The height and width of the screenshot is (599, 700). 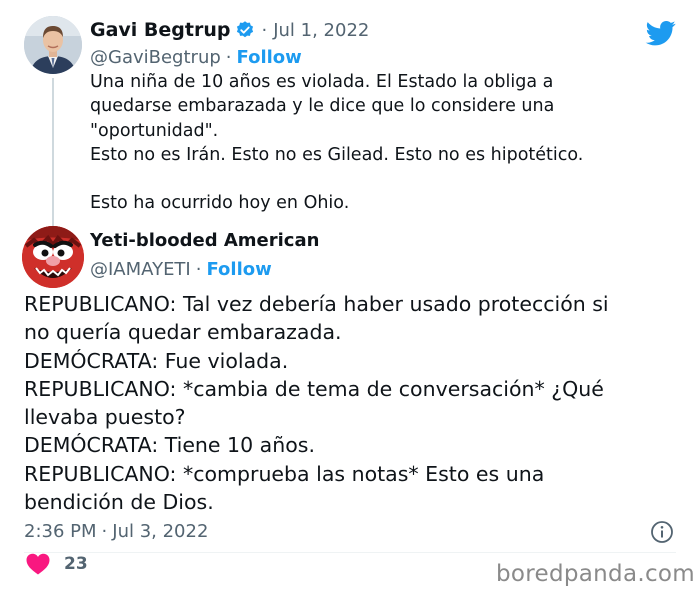 I want to click on watermark: boredpanda.com, so click(x=595, y=574).